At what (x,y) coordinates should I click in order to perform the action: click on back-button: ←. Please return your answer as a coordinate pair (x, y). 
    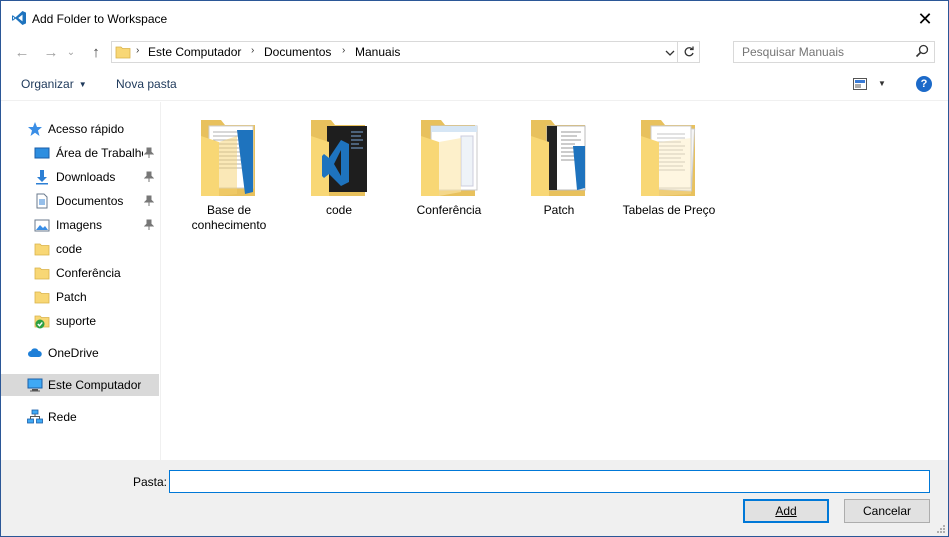
    Looking at the image, I should click on (22, 52).